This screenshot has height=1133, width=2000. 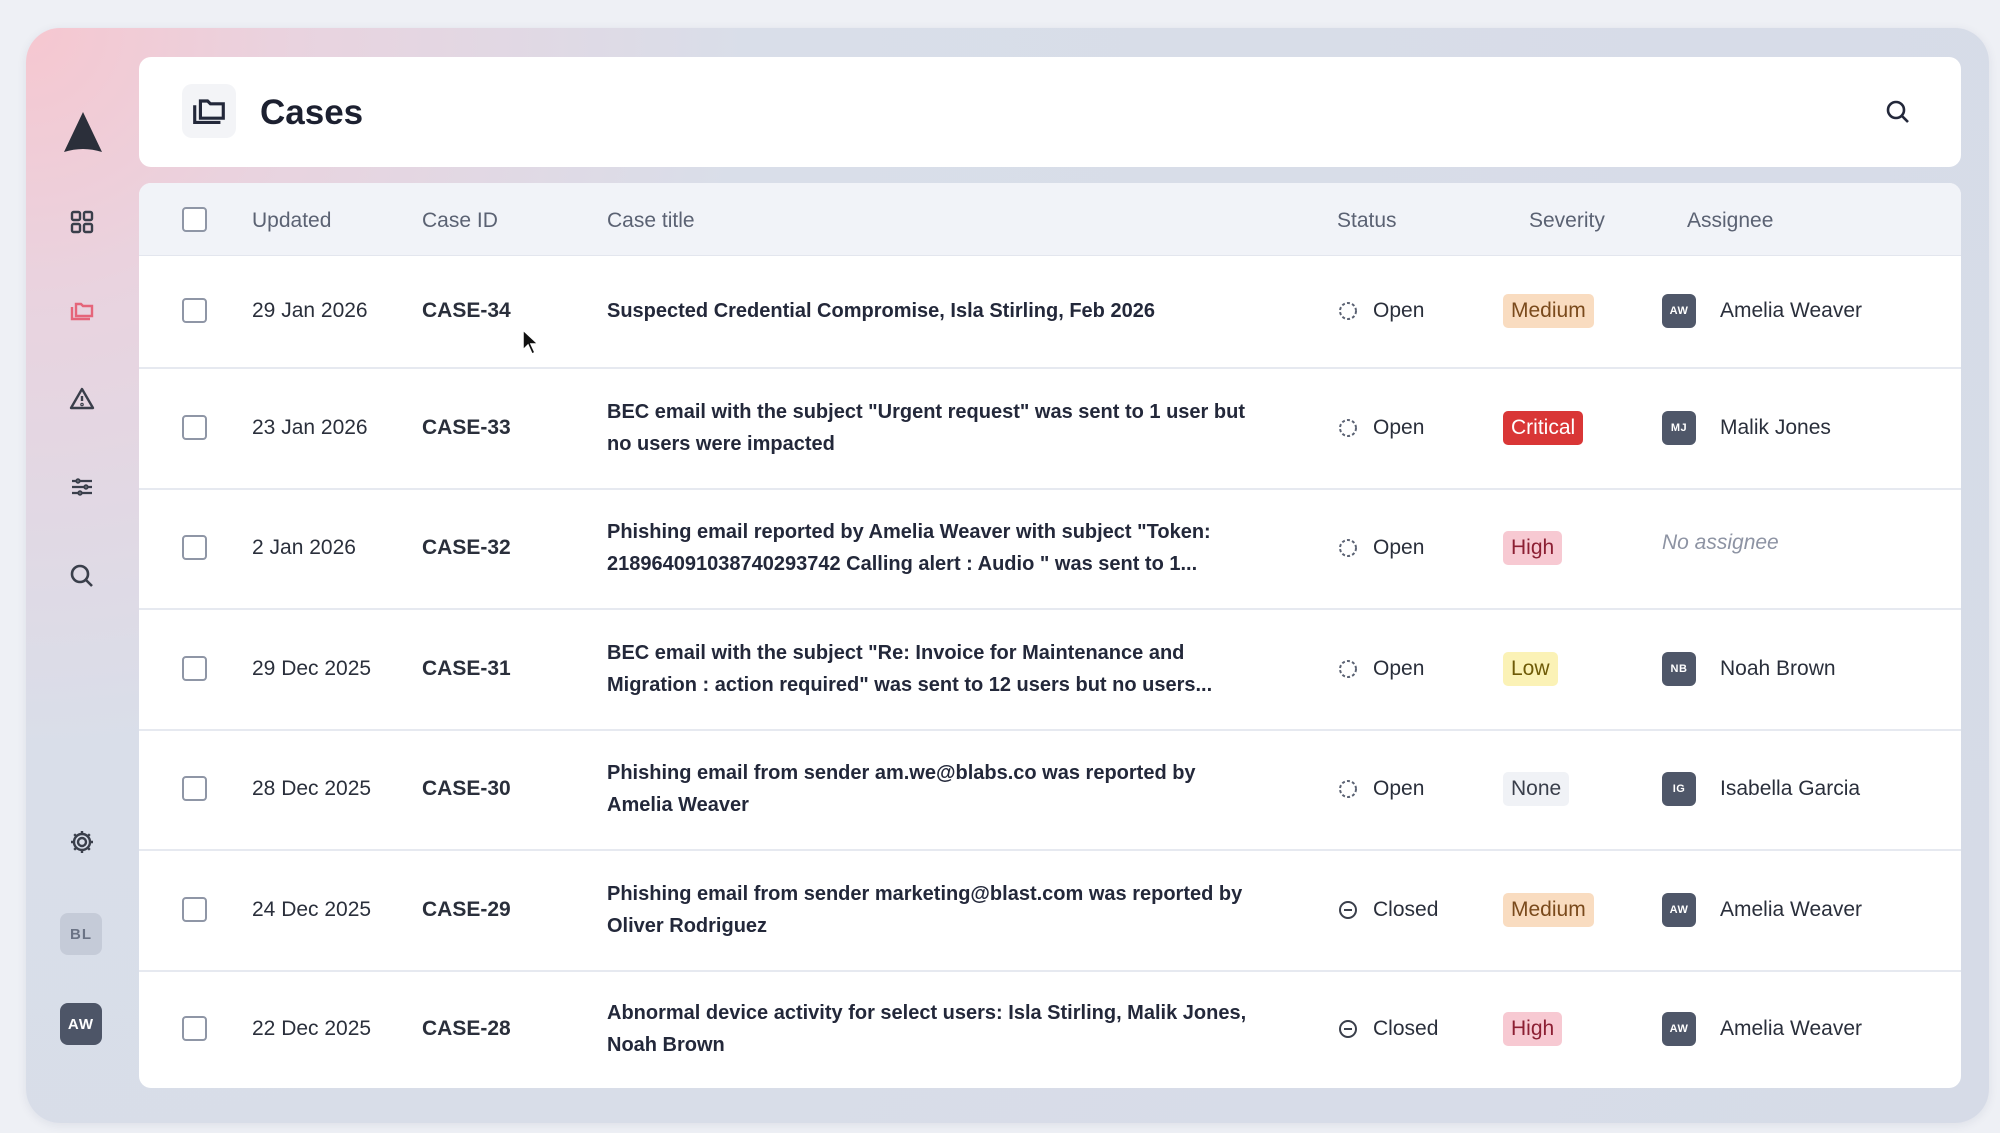 What do you see at coordinates (1898, 112) in the screenshot?
I see `header-search-button` at bounding box center [1898, 112].